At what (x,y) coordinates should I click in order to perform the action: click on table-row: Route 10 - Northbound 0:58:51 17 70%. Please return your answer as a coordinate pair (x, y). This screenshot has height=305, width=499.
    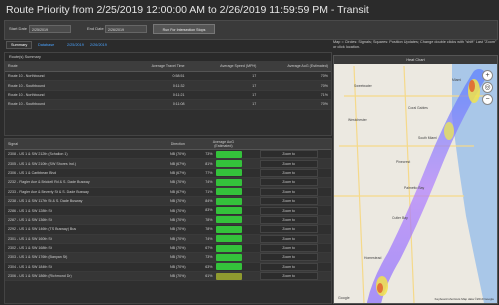
    Looking at the image, I should click on (168, 76).